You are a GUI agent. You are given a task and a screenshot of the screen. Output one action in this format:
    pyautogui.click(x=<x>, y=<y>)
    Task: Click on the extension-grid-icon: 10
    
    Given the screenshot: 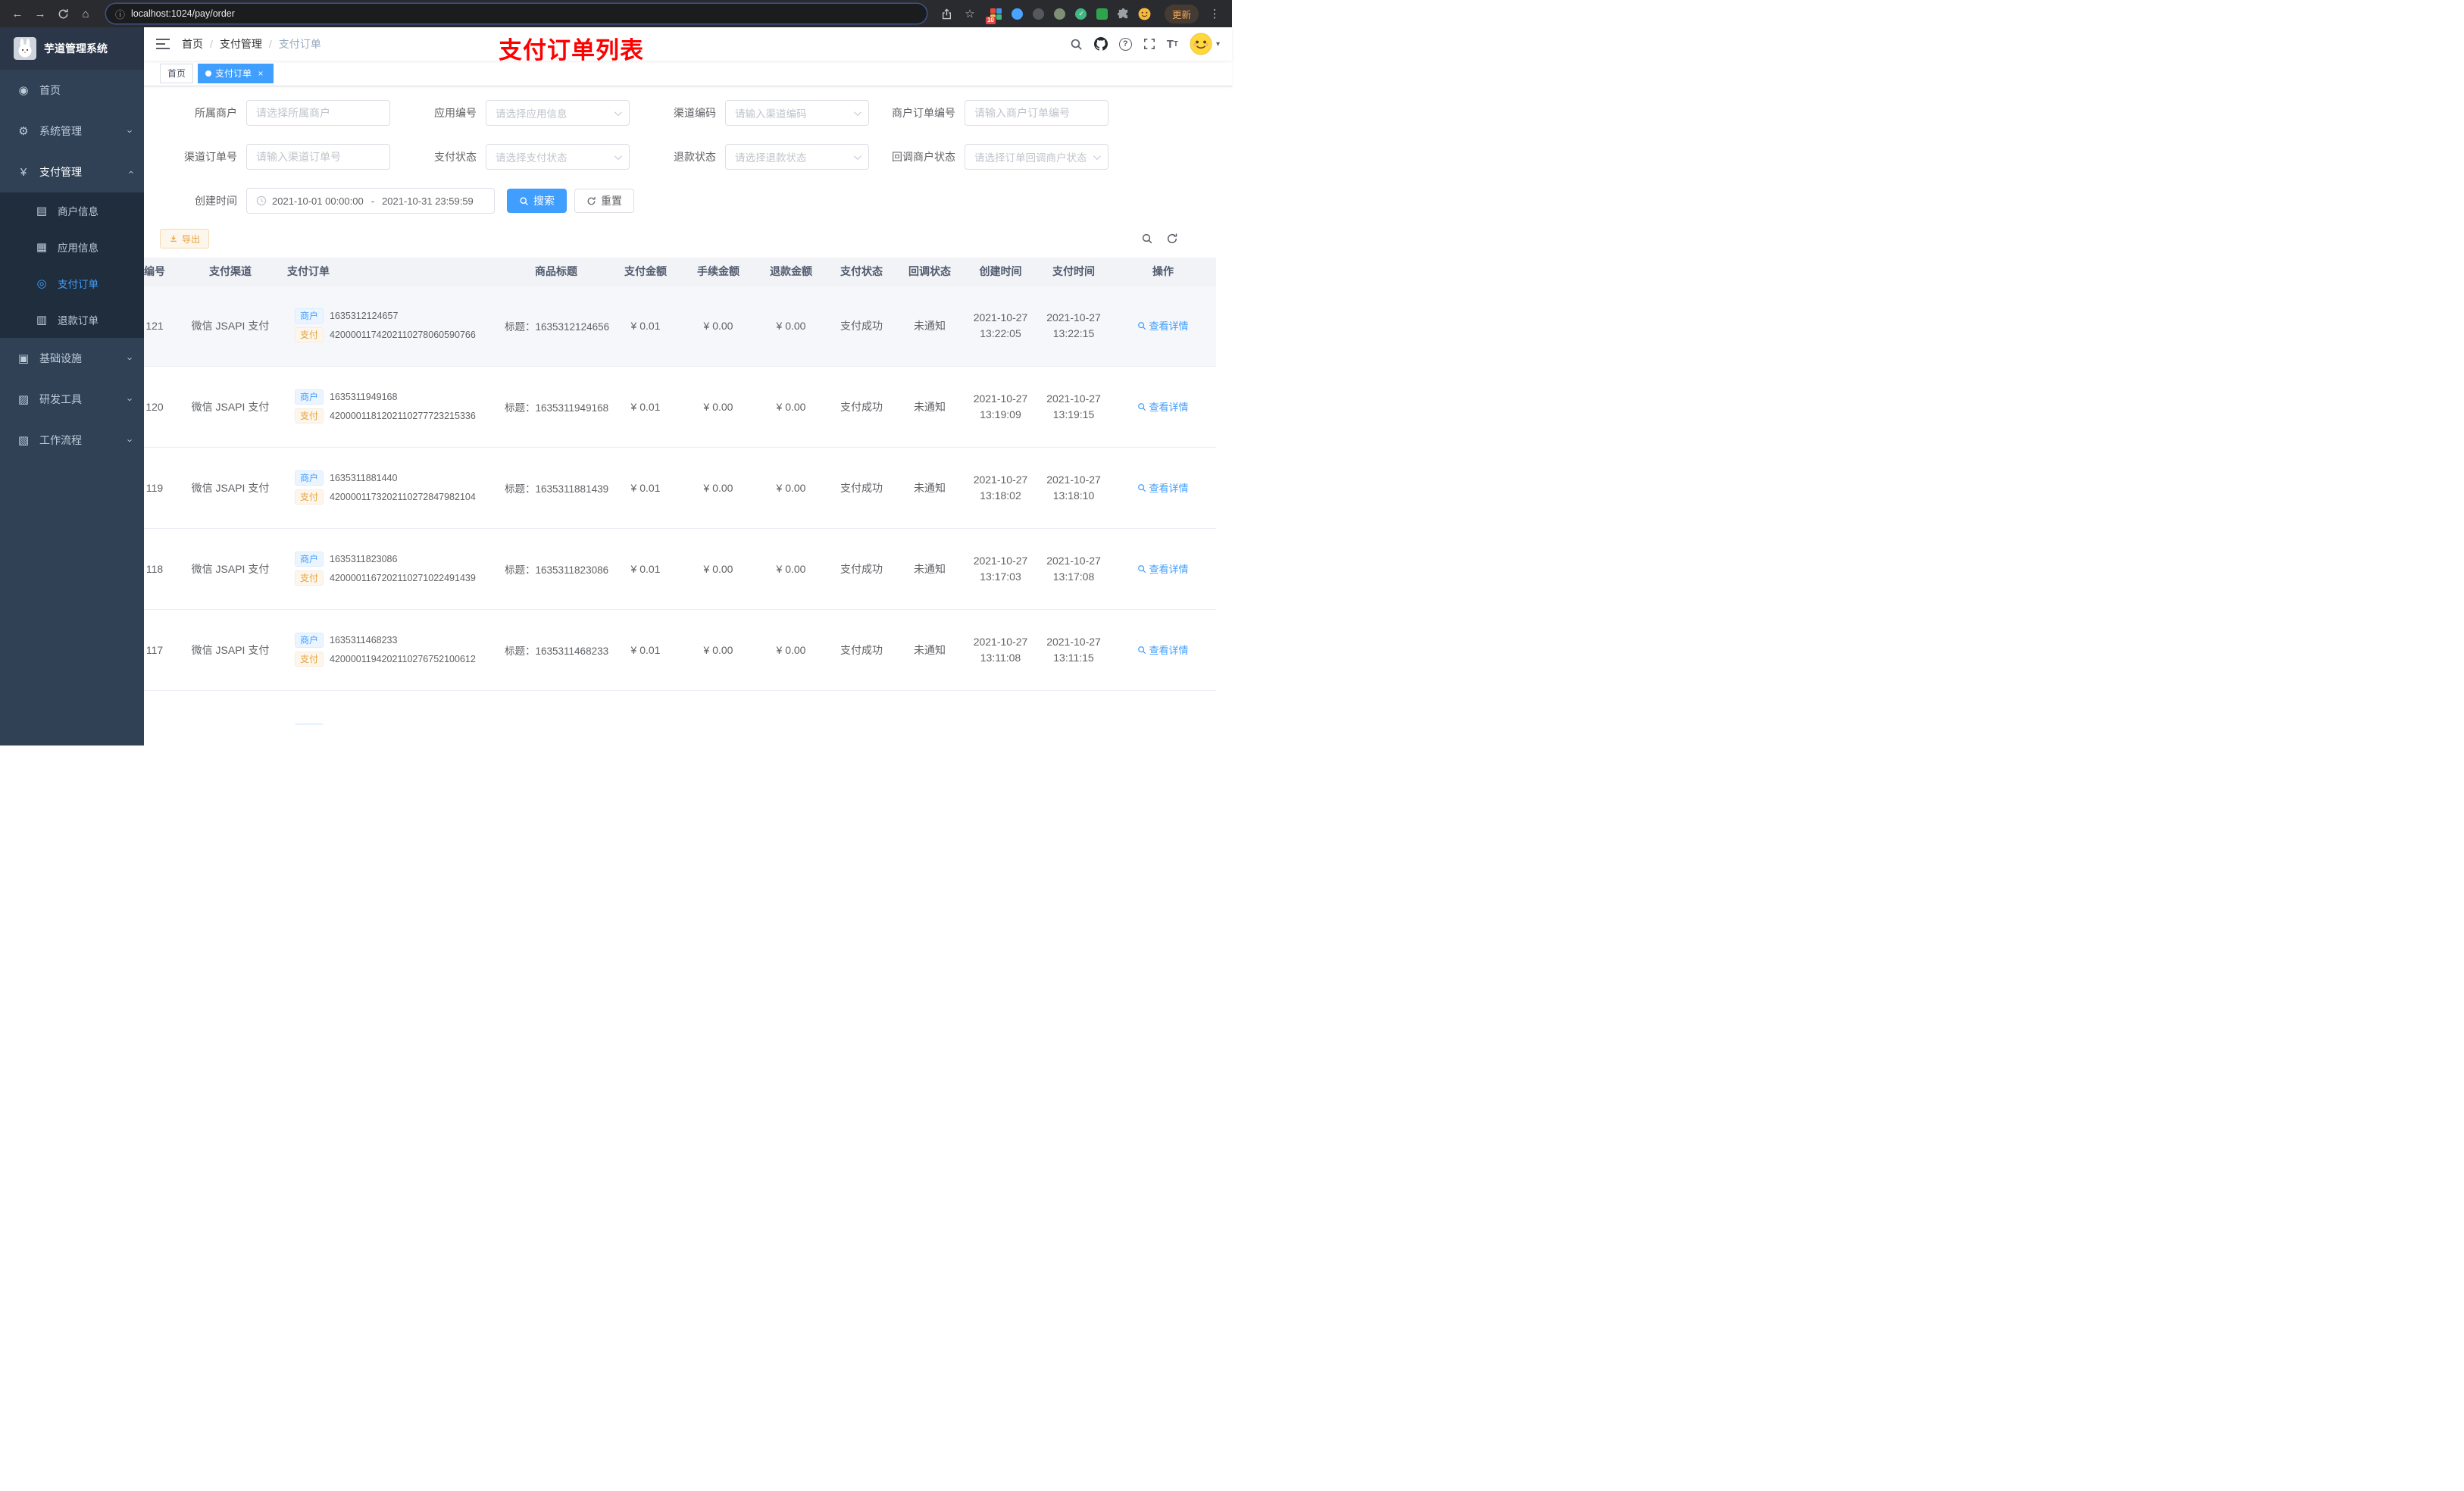 What is the action you would take?
    pyautogui.click(x=994, y=15)
    